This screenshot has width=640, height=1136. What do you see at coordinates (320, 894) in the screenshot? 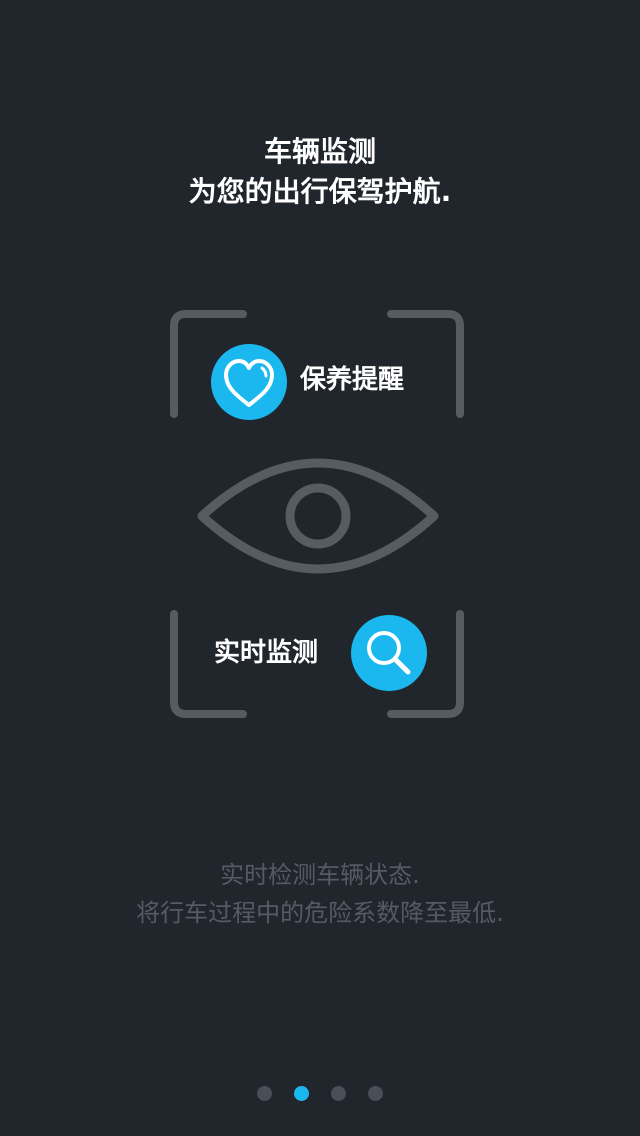
I see `feature-description: 实时检测车辆状态. 将行车过程中的危险系数降至最低.` at bounding box center [320, 894].